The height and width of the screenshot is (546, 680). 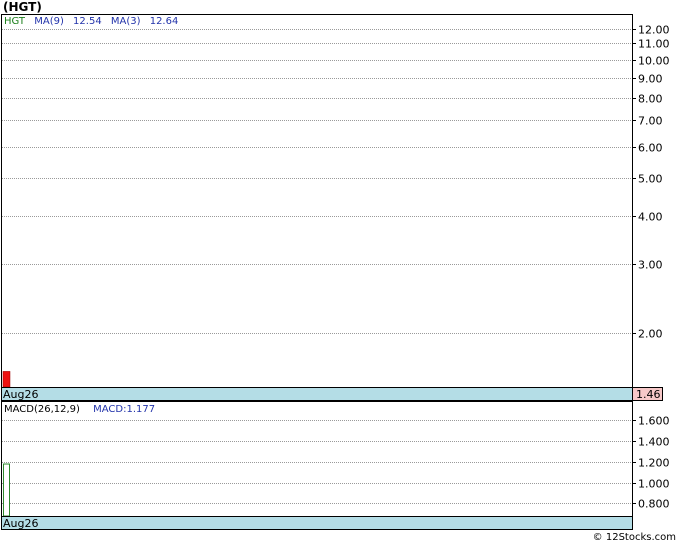 What do you see at coordinates (15, 21) in the screenshot?
I see `legend-ticker: HGT` at bounding box center [15, 21].